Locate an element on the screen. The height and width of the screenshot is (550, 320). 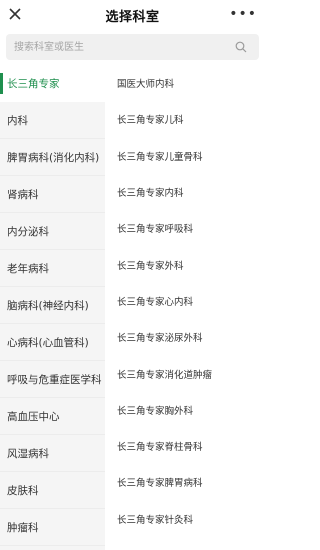
department-item: 长三角专家消化道肿瘤 is located at coordinates (191, 373).